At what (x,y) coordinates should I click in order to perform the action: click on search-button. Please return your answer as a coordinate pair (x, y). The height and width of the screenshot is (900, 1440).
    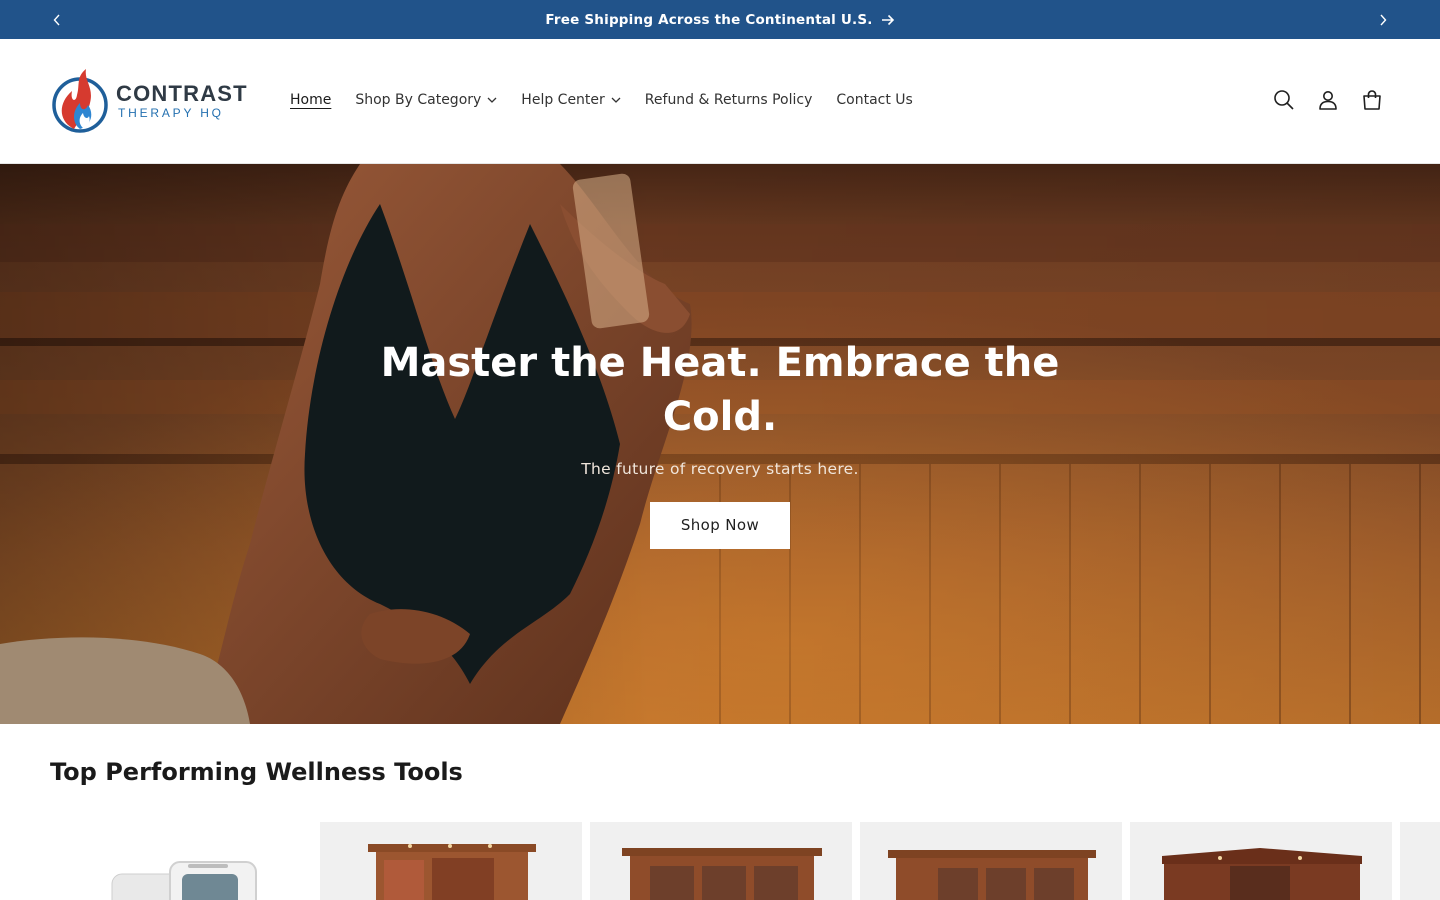
    Looking at the image, I should click on (1284, 100).